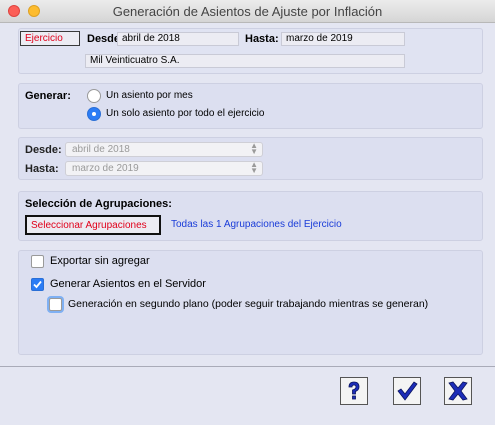  Describe the element at coordinates (55, 304) in the screenshot. I see `segundo-plano-checkbox` at that location.